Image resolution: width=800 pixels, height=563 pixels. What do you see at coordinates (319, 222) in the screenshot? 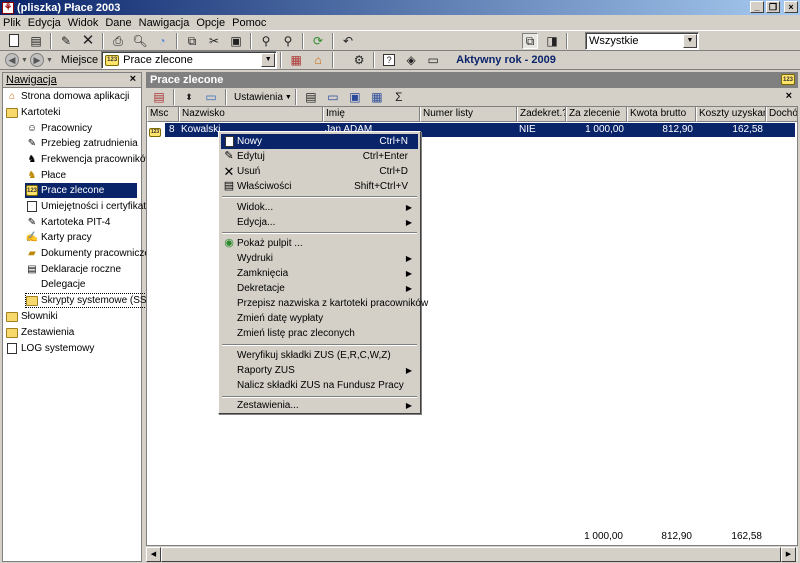
I see `menu-item-edition: Edycja... ▶` at bounding box center [319, 222].